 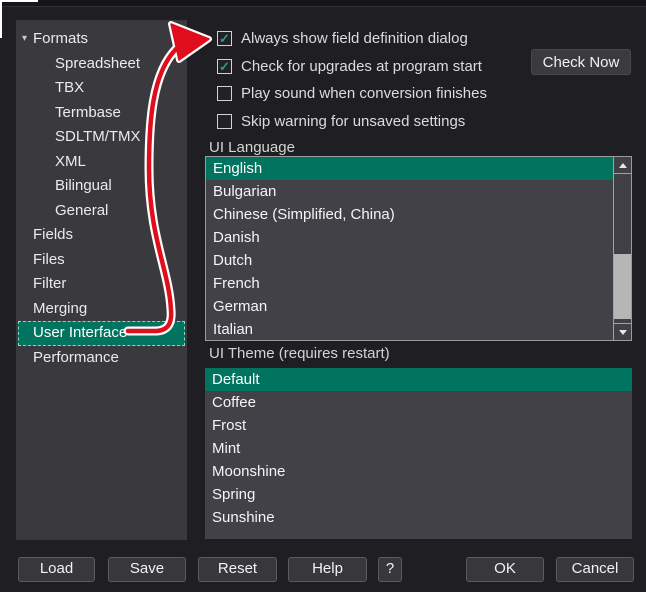 I want to click on sidebar-item-label: Files, so click(x=49, y=259).